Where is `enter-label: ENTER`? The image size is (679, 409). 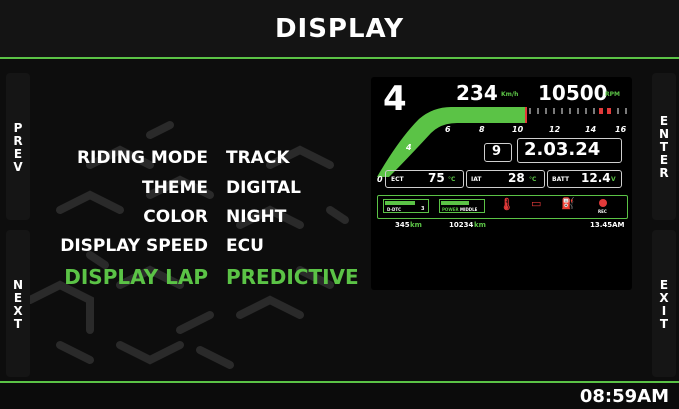 enter-label: ENTER is located at coordinates (664, 146).